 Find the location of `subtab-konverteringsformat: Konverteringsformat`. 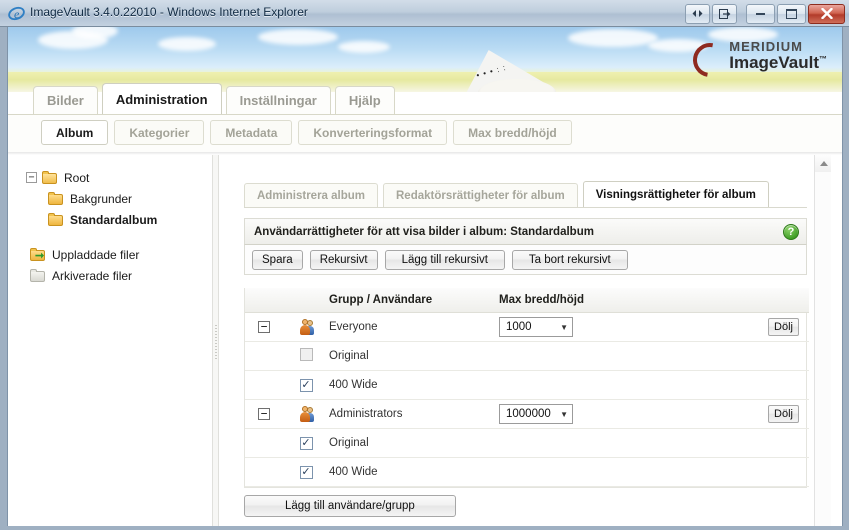

subtab-konverteringsformat: Konverteringsformat is located at coordinates (373, 132).